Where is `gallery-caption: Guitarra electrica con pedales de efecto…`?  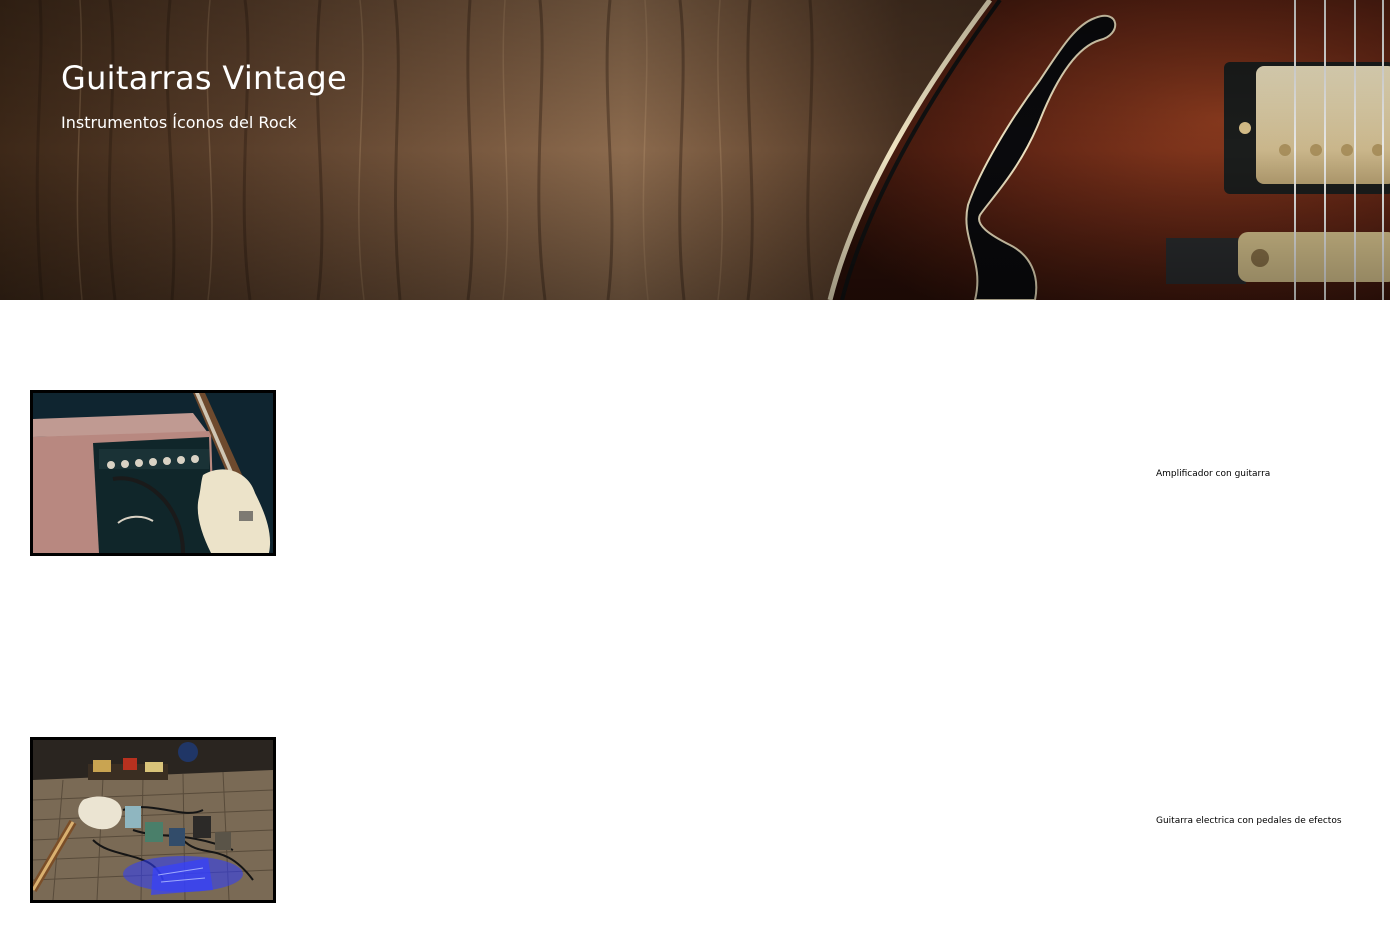
gallery-caption: Guitarra electrica con pedales de efecto… is located at coordinates (1249, 821).